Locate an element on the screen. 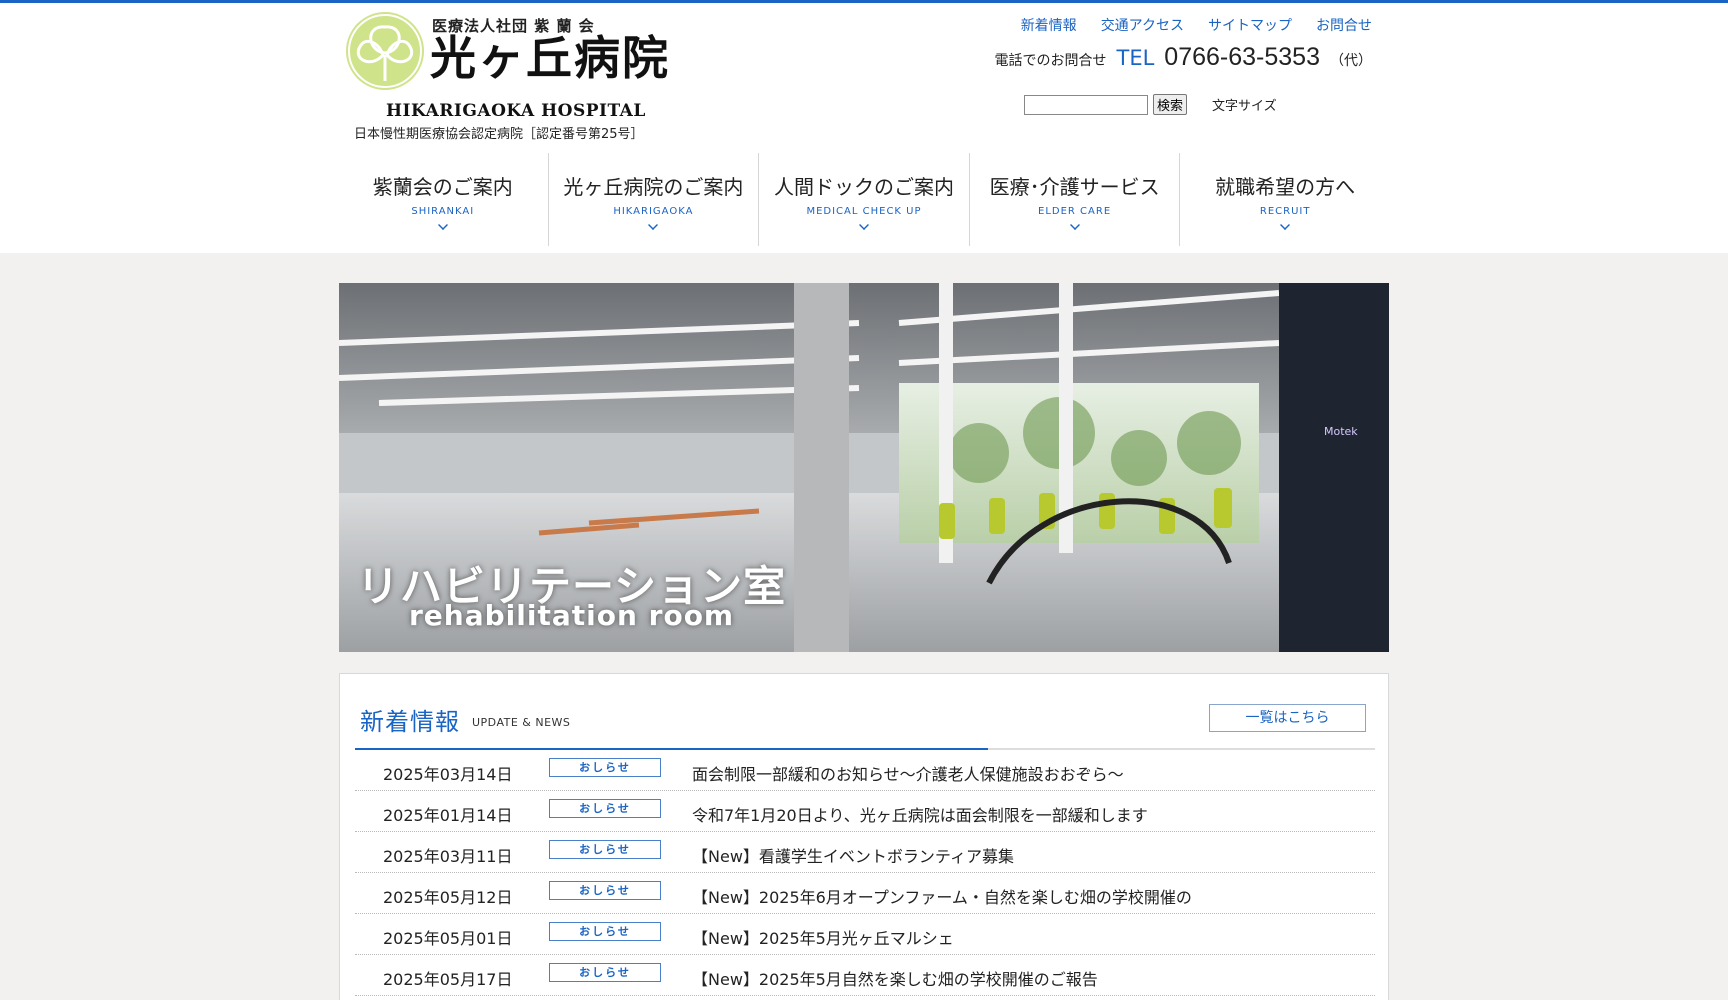  site-search: 検索 文字サイズ is located at coordinates (1150, 104).